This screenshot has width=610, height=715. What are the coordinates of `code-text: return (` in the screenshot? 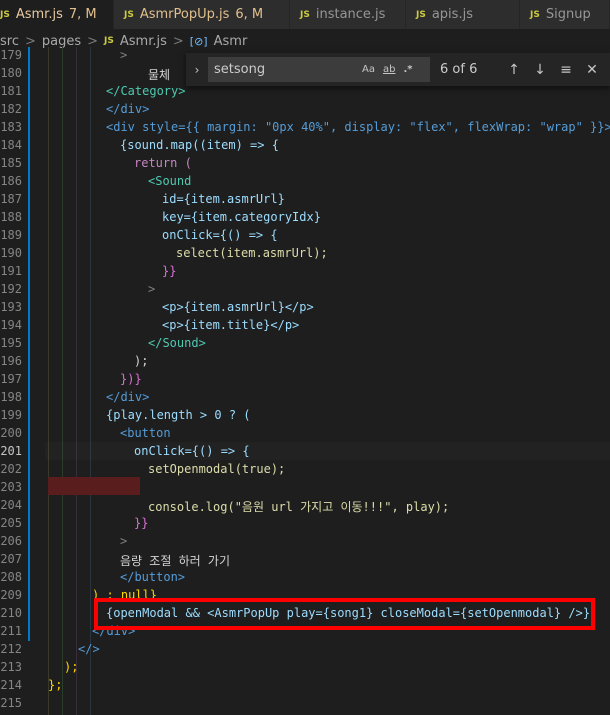 It's located at (163, 163).